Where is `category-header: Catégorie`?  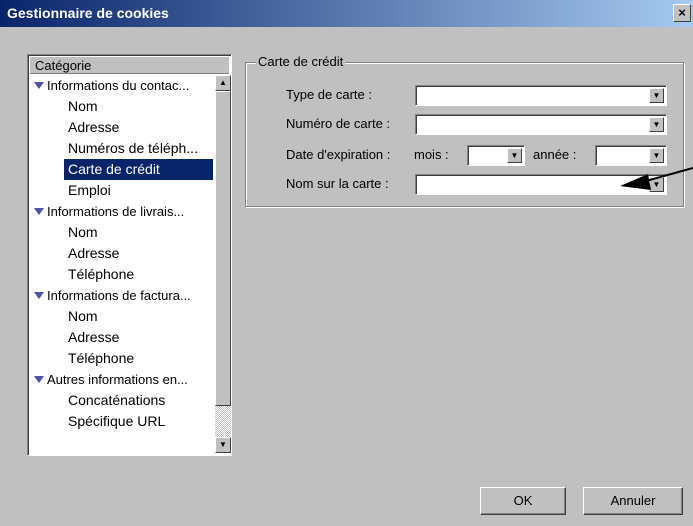 category-header: Catégorie is located at coordinates (129, 65).